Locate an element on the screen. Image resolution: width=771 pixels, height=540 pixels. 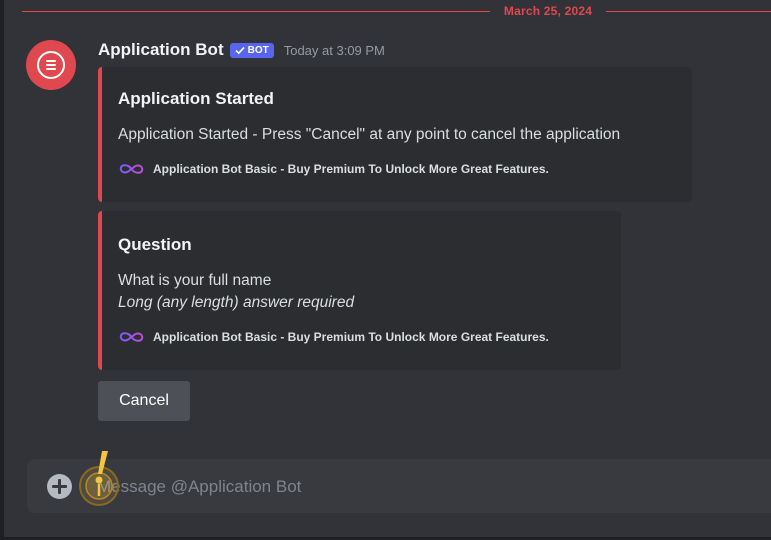
message-header: Application Bot BOT Today at 3:09 PM is located at coordinates (241, 50).